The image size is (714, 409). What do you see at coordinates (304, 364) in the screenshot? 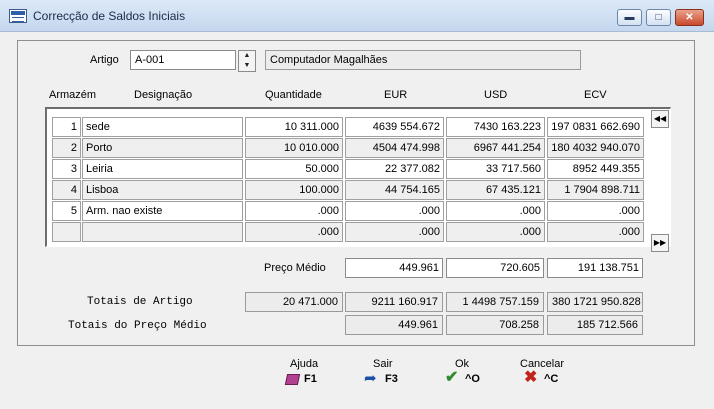
I see `help-button-label: Ajuda` at bounding box center [304, 364].